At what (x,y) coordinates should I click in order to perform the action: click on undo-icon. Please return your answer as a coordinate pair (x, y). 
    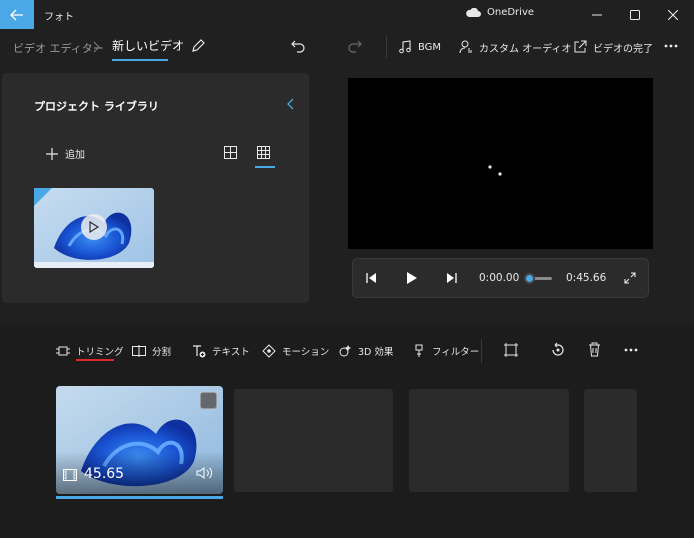
    Looking at the image, I should click on (298, 46).